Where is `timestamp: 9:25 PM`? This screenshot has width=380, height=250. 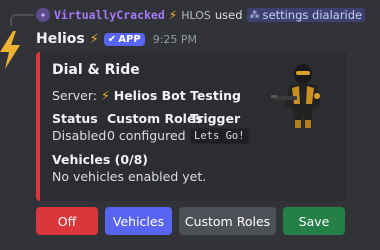 timestamp: 9:25 PM is located at coordinates (175, 39).